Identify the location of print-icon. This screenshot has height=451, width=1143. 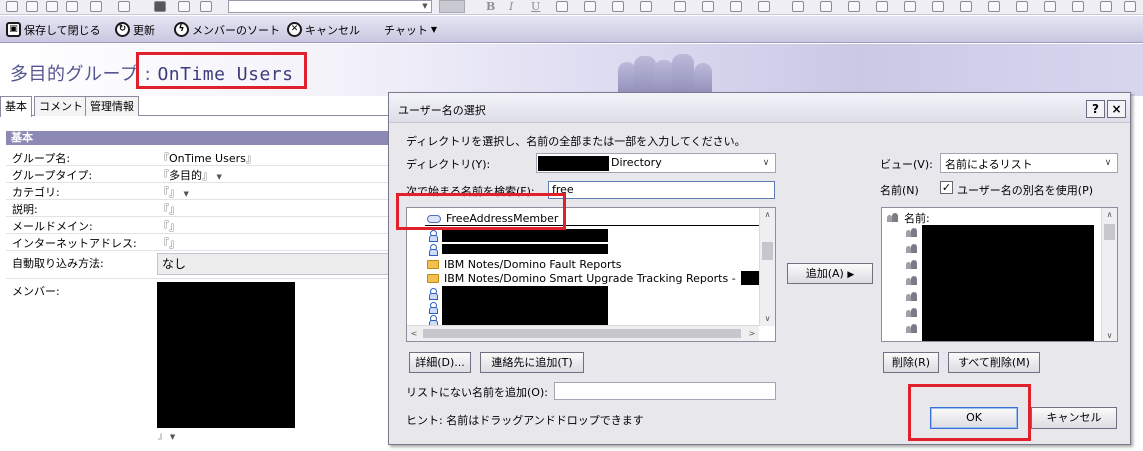
(160, 6).